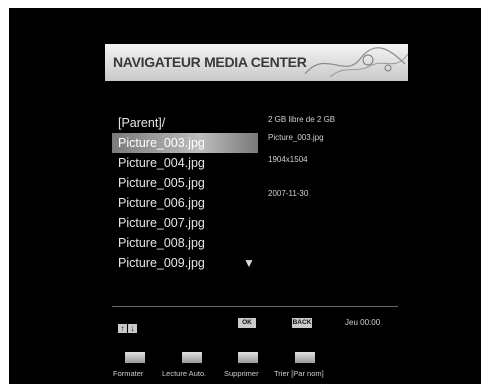 The height and width of the screenshot is (391, 490). What do you see at coordinates (305, 357) in the screenshot?
I see `blue-function-key` at bounding box center [305, 357].